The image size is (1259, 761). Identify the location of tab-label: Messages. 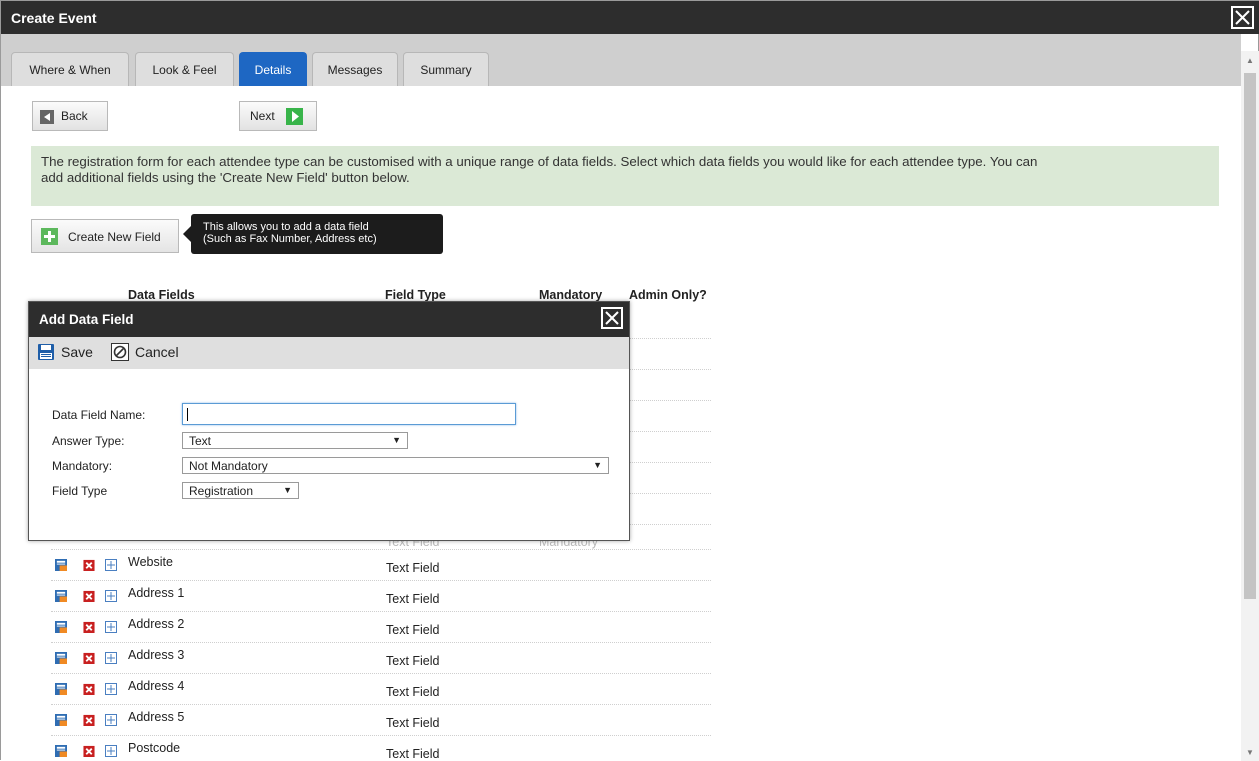
(355, 70).